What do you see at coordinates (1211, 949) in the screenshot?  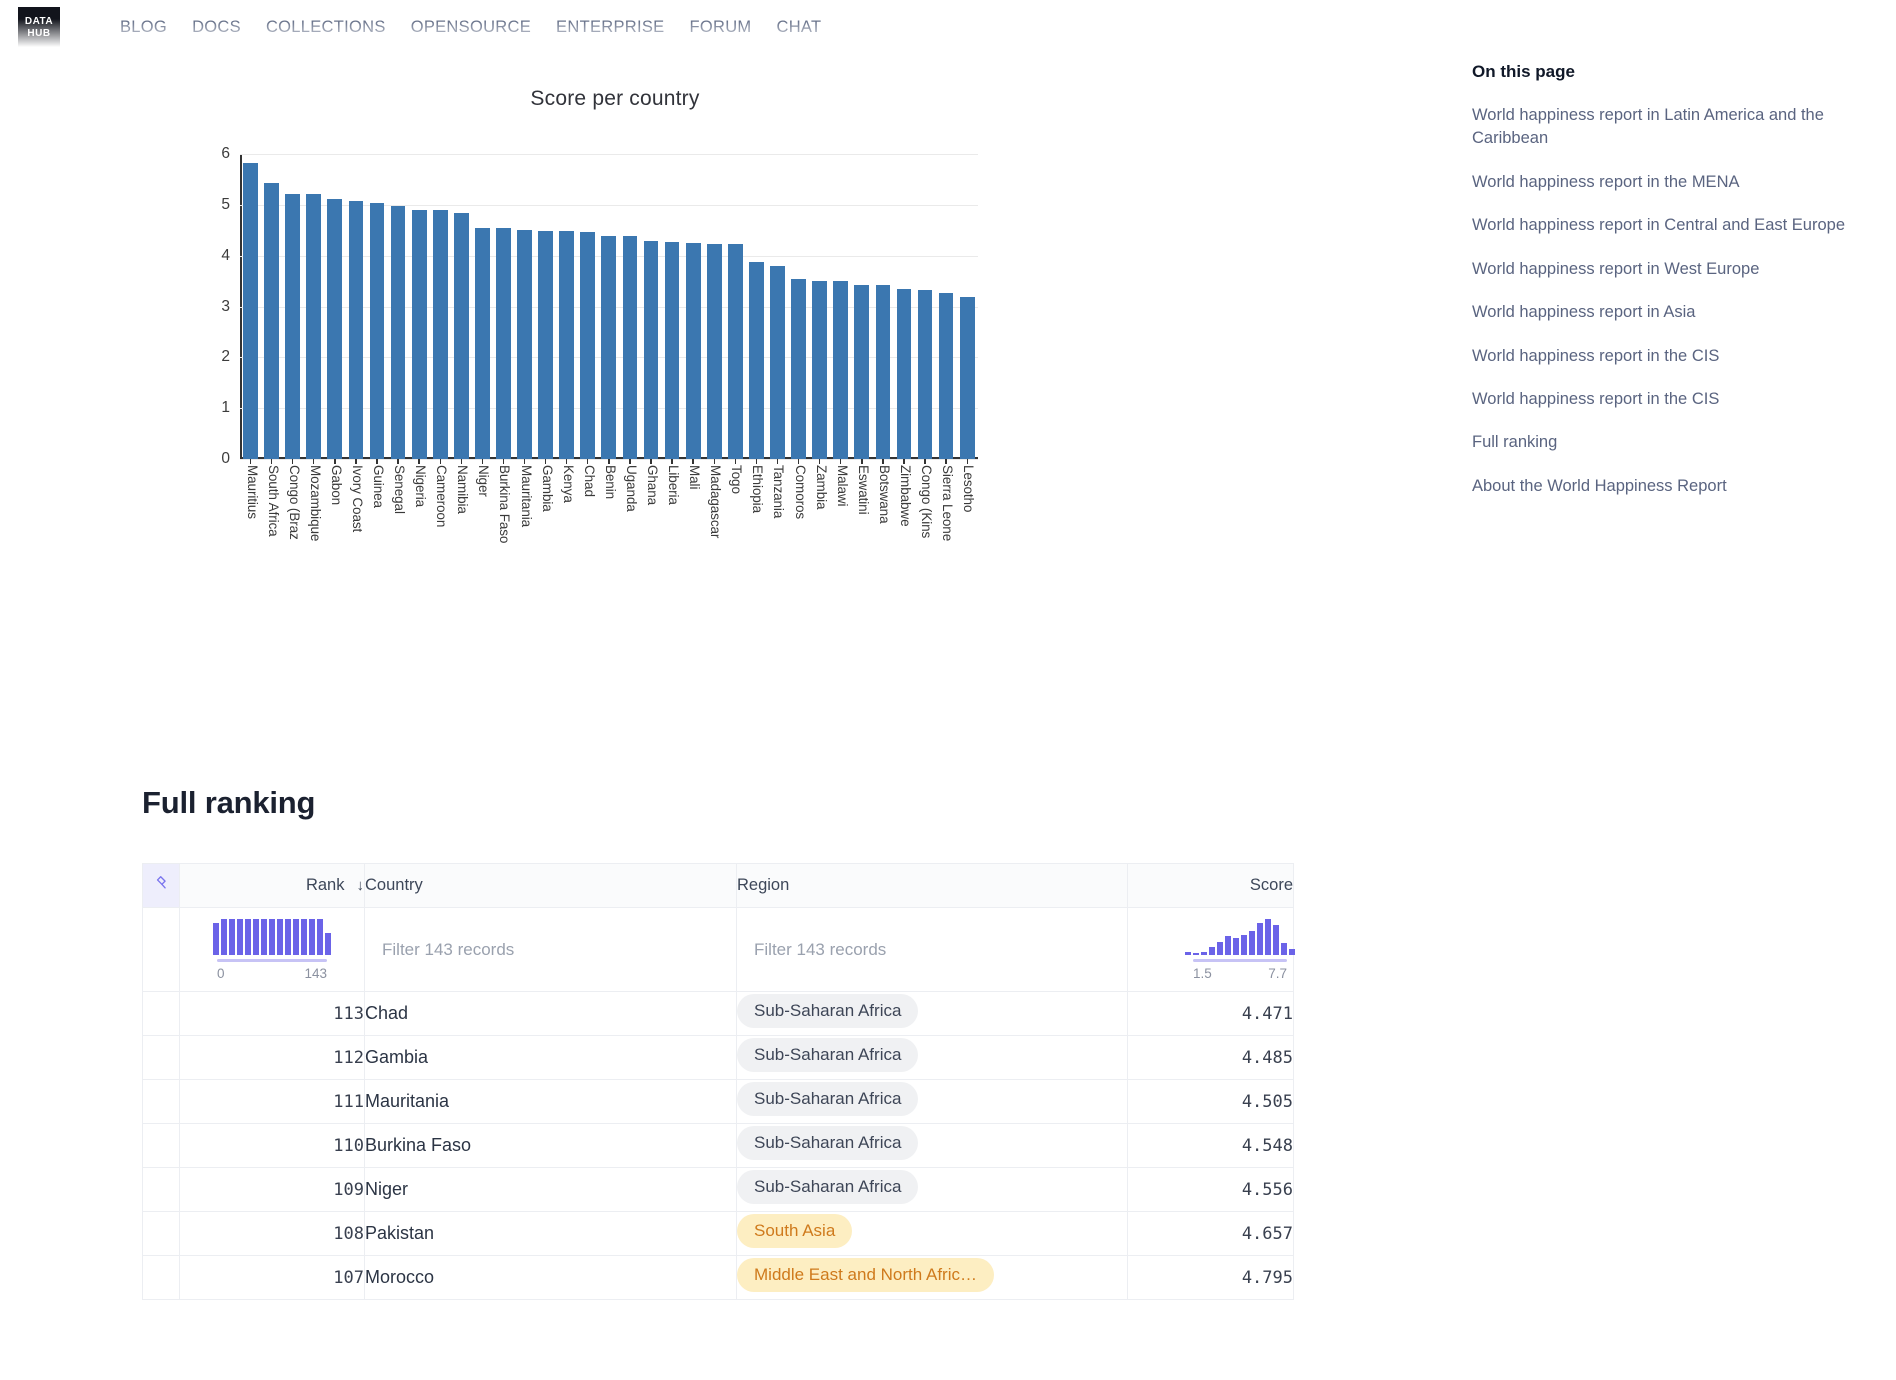 I see `score-range-filter: 1.5 7.7` at bounding box center [1211, 949].